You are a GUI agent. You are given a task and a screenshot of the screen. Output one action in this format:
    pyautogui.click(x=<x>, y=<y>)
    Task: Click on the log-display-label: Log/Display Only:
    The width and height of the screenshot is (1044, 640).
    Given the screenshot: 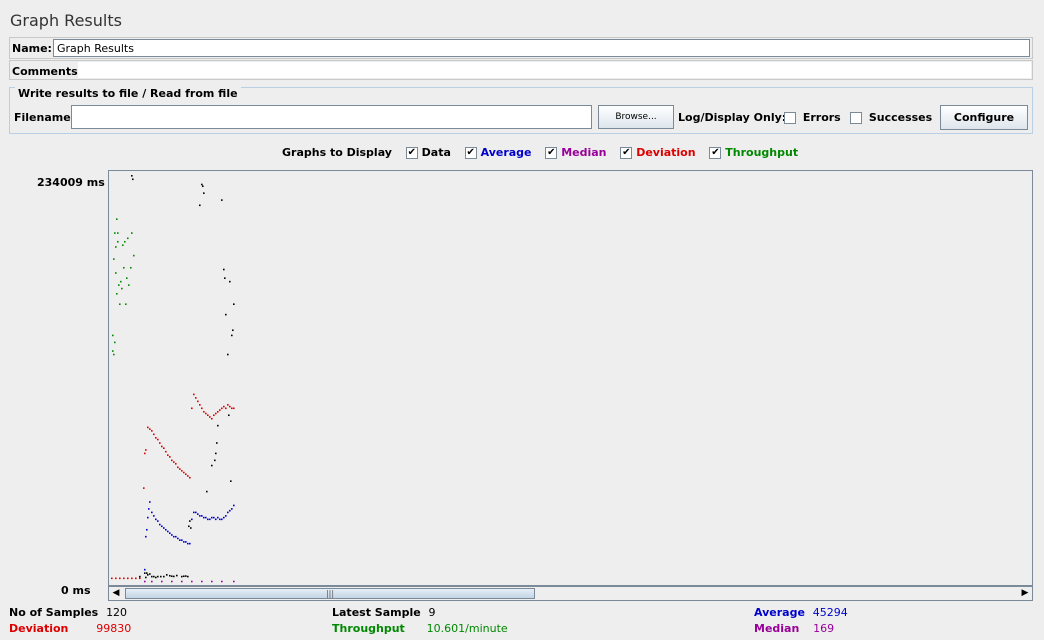 What is the action you would take?
    pyautogui.click(x=732, y=117)
    